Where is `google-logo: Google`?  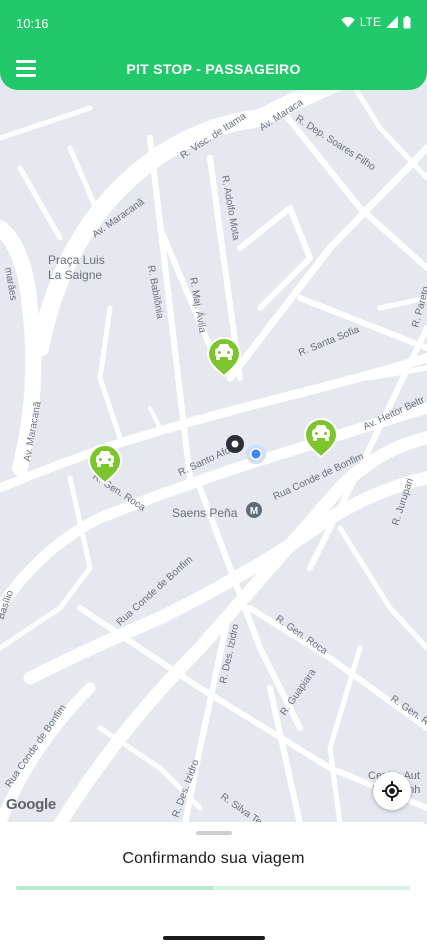 google-logo: Google is located at coordinates (31, 804).